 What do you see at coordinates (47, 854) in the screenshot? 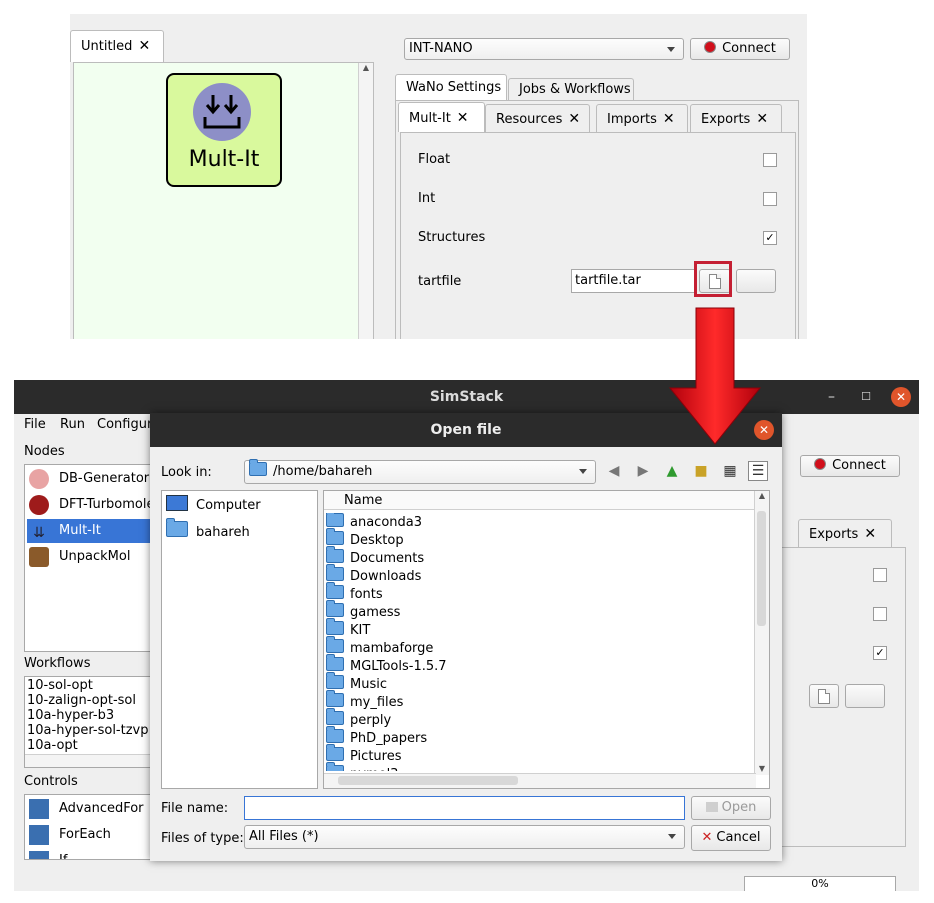
I see `control-item: If` at bounding box center [47, 854].